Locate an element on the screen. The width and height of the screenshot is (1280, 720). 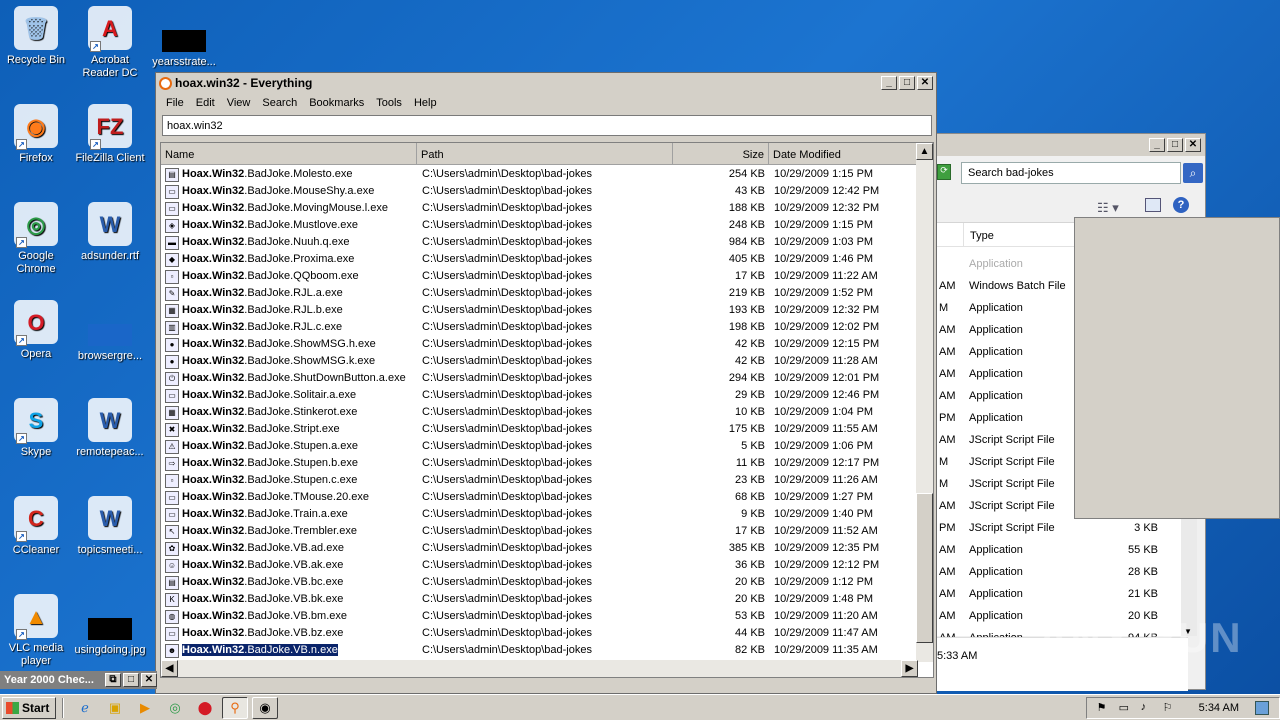
type-column-header: Type is located at coordinates (981, 235).